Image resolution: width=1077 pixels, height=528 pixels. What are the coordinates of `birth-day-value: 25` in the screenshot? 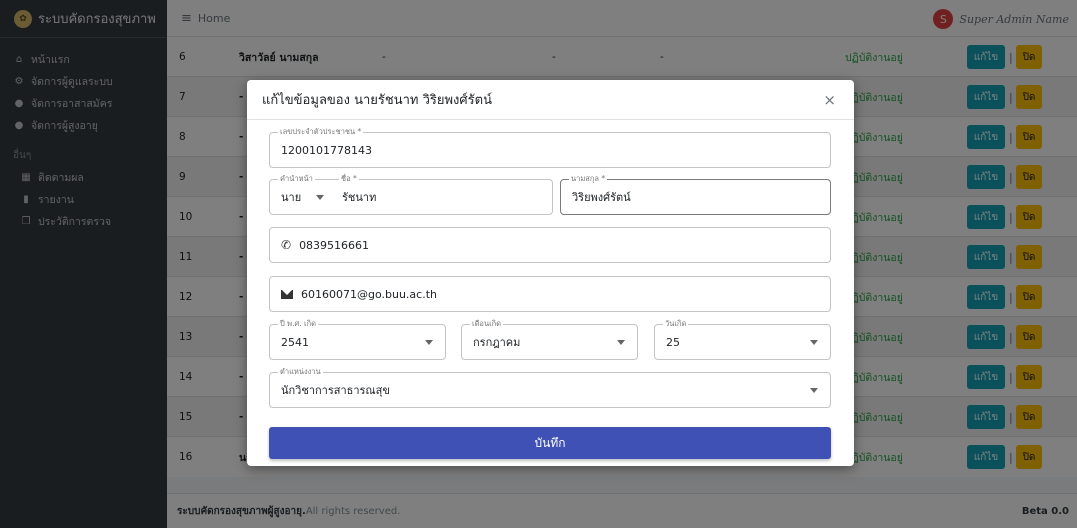 It's located at (673, 342).